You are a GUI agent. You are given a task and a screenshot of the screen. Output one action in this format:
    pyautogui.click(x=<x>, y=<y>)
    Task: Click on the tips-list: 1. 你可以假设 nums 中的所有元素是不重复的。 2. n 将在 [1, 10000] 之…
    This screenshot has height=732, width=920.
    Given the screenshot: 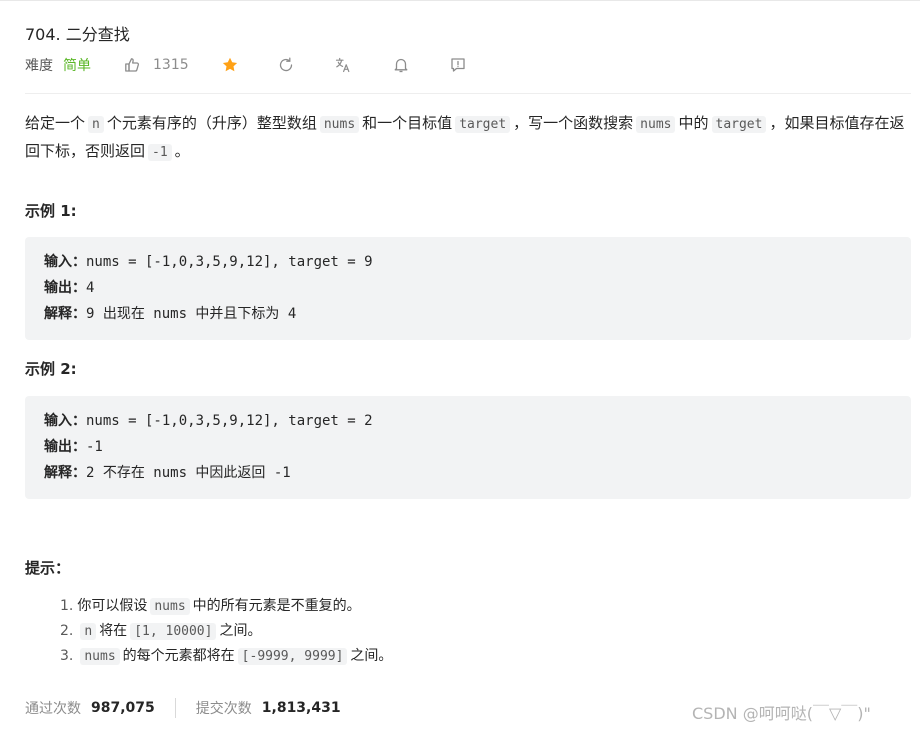 What is the action you would take?
    pyautogui.click(x=226, y=631)
    